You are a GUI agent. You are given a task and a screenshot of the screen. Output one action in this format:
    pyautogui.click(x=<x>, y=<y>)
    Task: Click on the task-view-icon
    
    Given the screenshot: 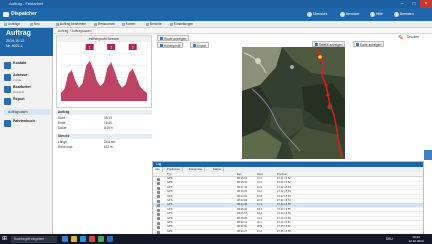 What is the action you would take?
    pyautogui.click(x=65, y=239)
    